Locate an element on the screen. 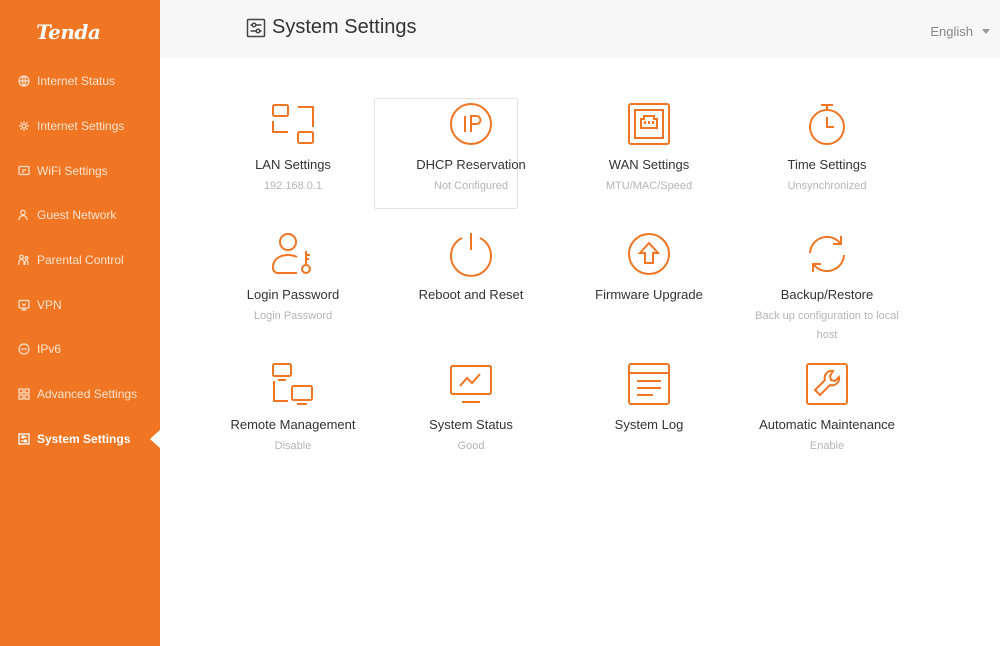 The width and height of the screenshot is (1000, 646). sidebar-item-vpn: VPN is located at coordinates (80, 304).